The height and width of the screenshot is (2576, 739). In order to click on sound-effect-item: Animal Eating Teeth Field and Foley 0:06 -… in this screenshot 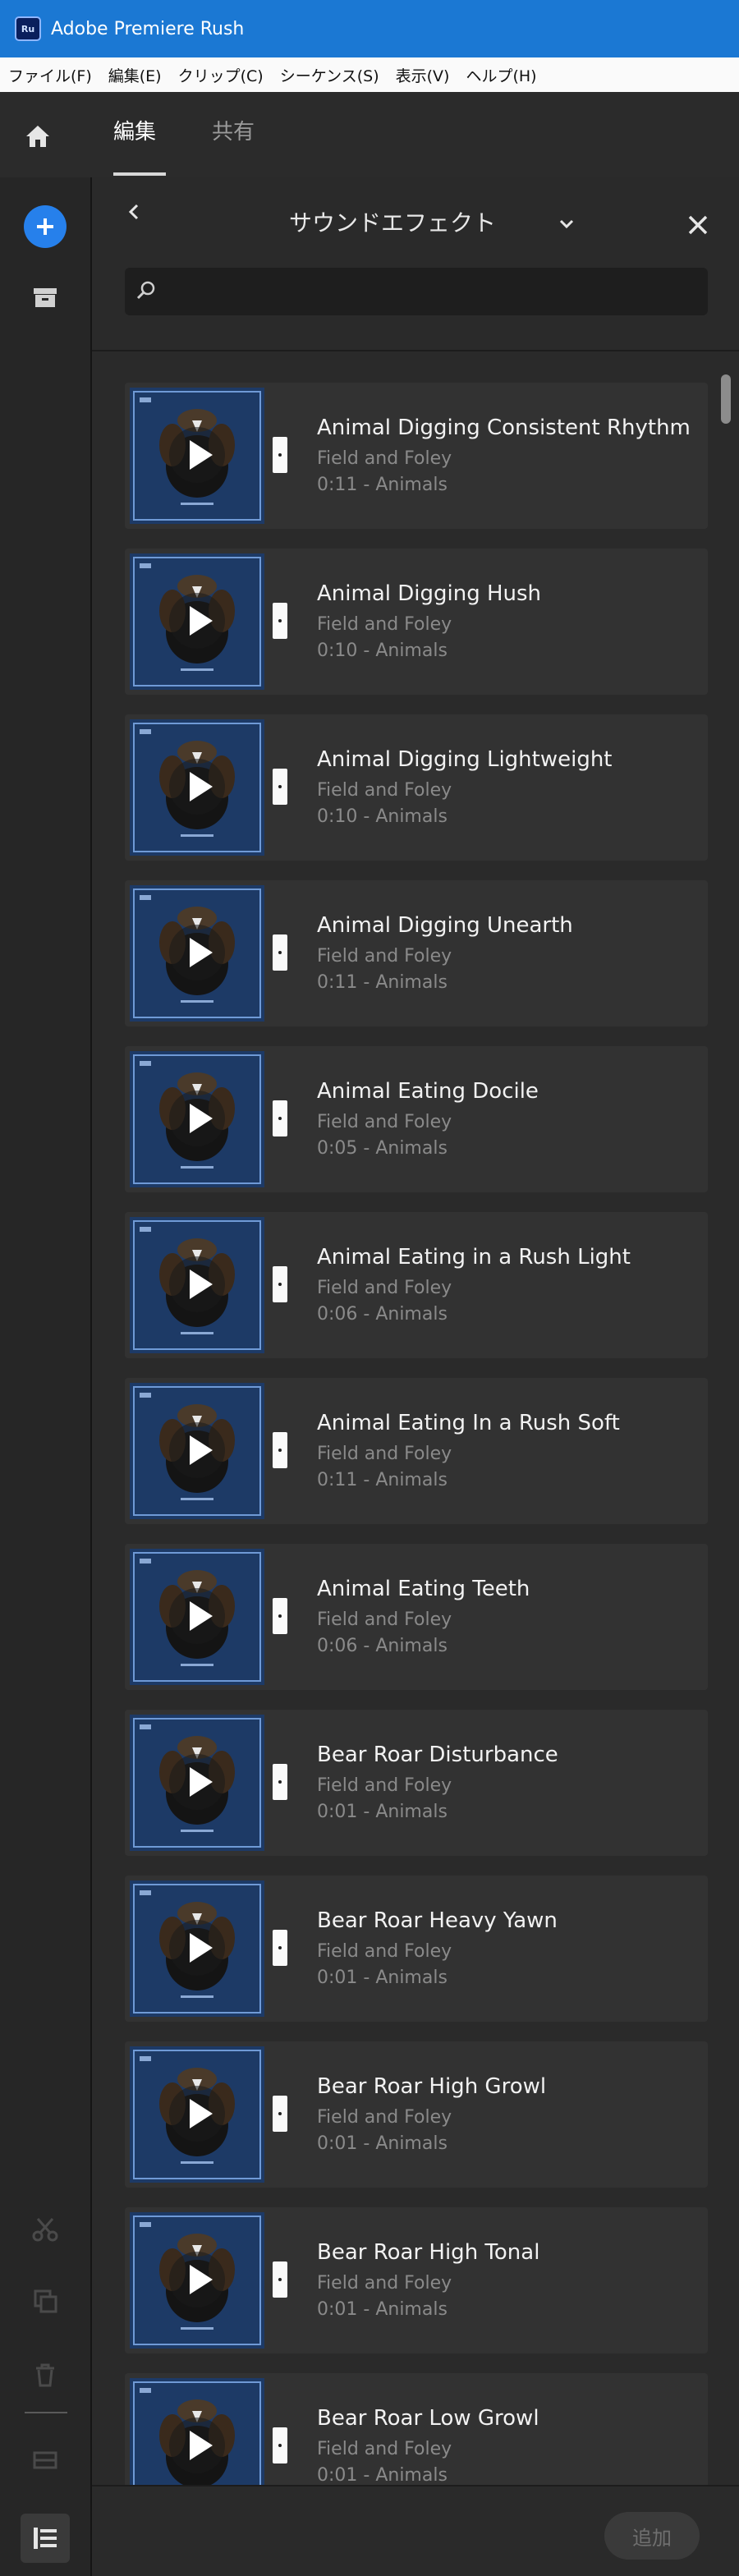, I will do `click(416, 1617)`.